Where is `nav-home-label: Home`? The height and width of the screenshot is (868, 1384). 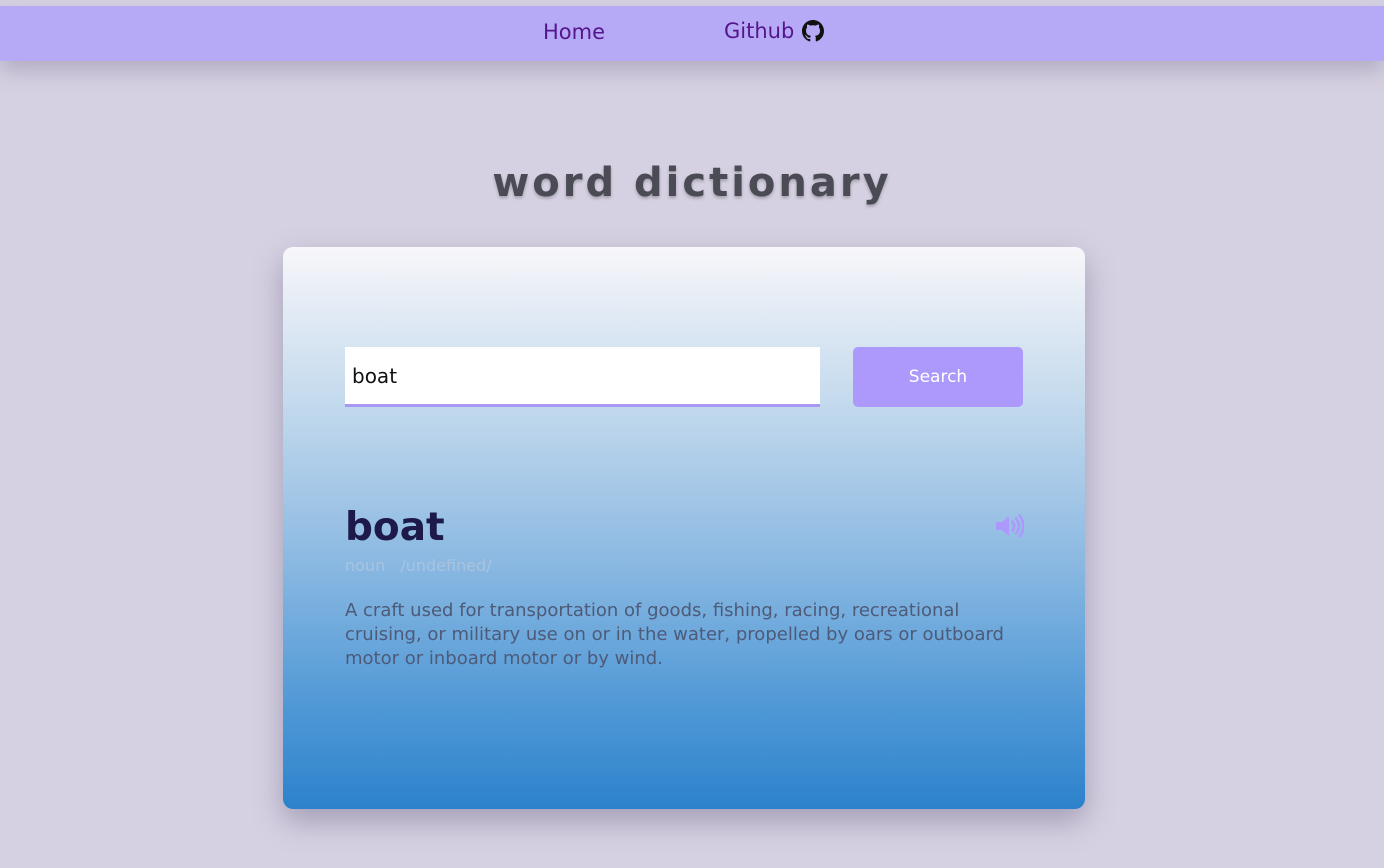 nav-home-label: Home is located at coordinates (574, 32).